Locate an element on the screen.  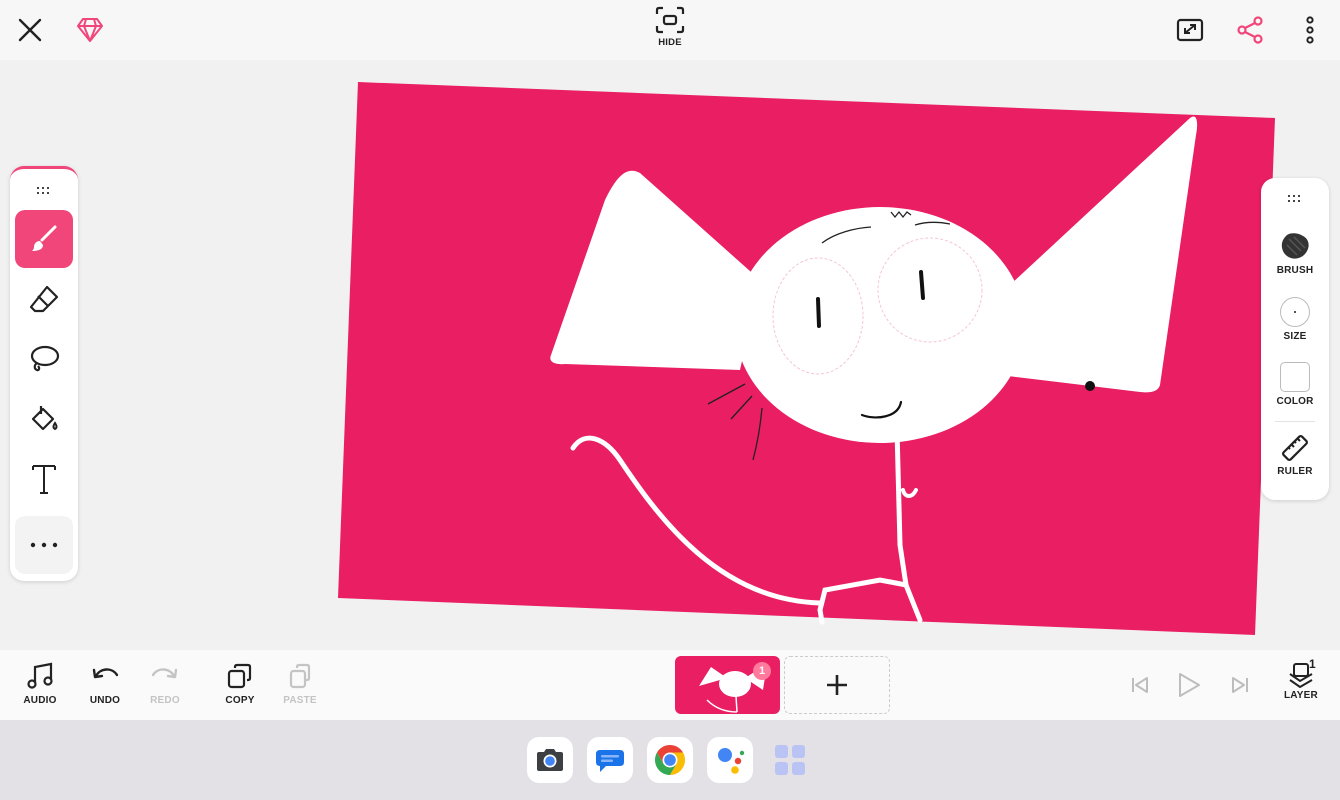
right-toolbar: BRUSH SIZE COLOR RULER is located at coordinates (1295, 339).